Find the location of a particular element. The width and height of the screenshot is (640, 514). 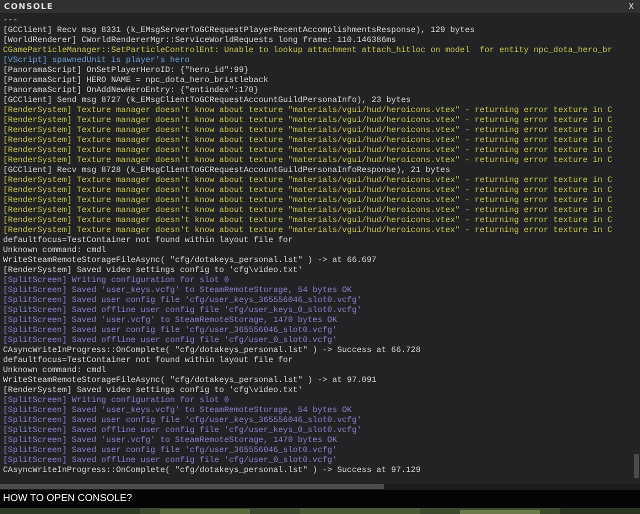

log-line: [PanoramaScript] OnSetPlayerHeroID: {"hero_id":99} is located at coordinates (126, 71).